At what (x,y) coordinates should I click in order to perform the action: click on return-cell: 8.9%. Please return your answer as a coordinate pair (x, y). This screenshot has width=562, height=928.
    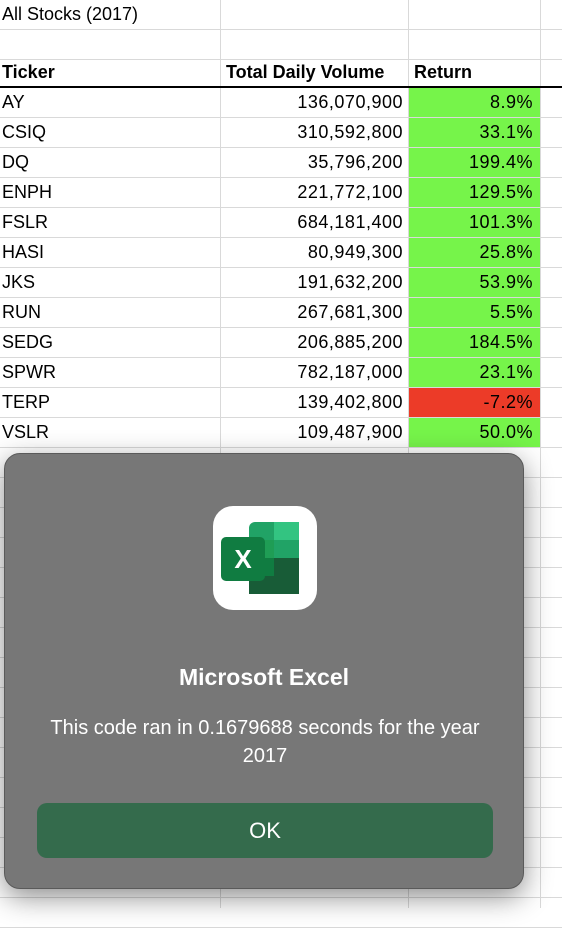
    Looking at the image, I should click on (474, 102).